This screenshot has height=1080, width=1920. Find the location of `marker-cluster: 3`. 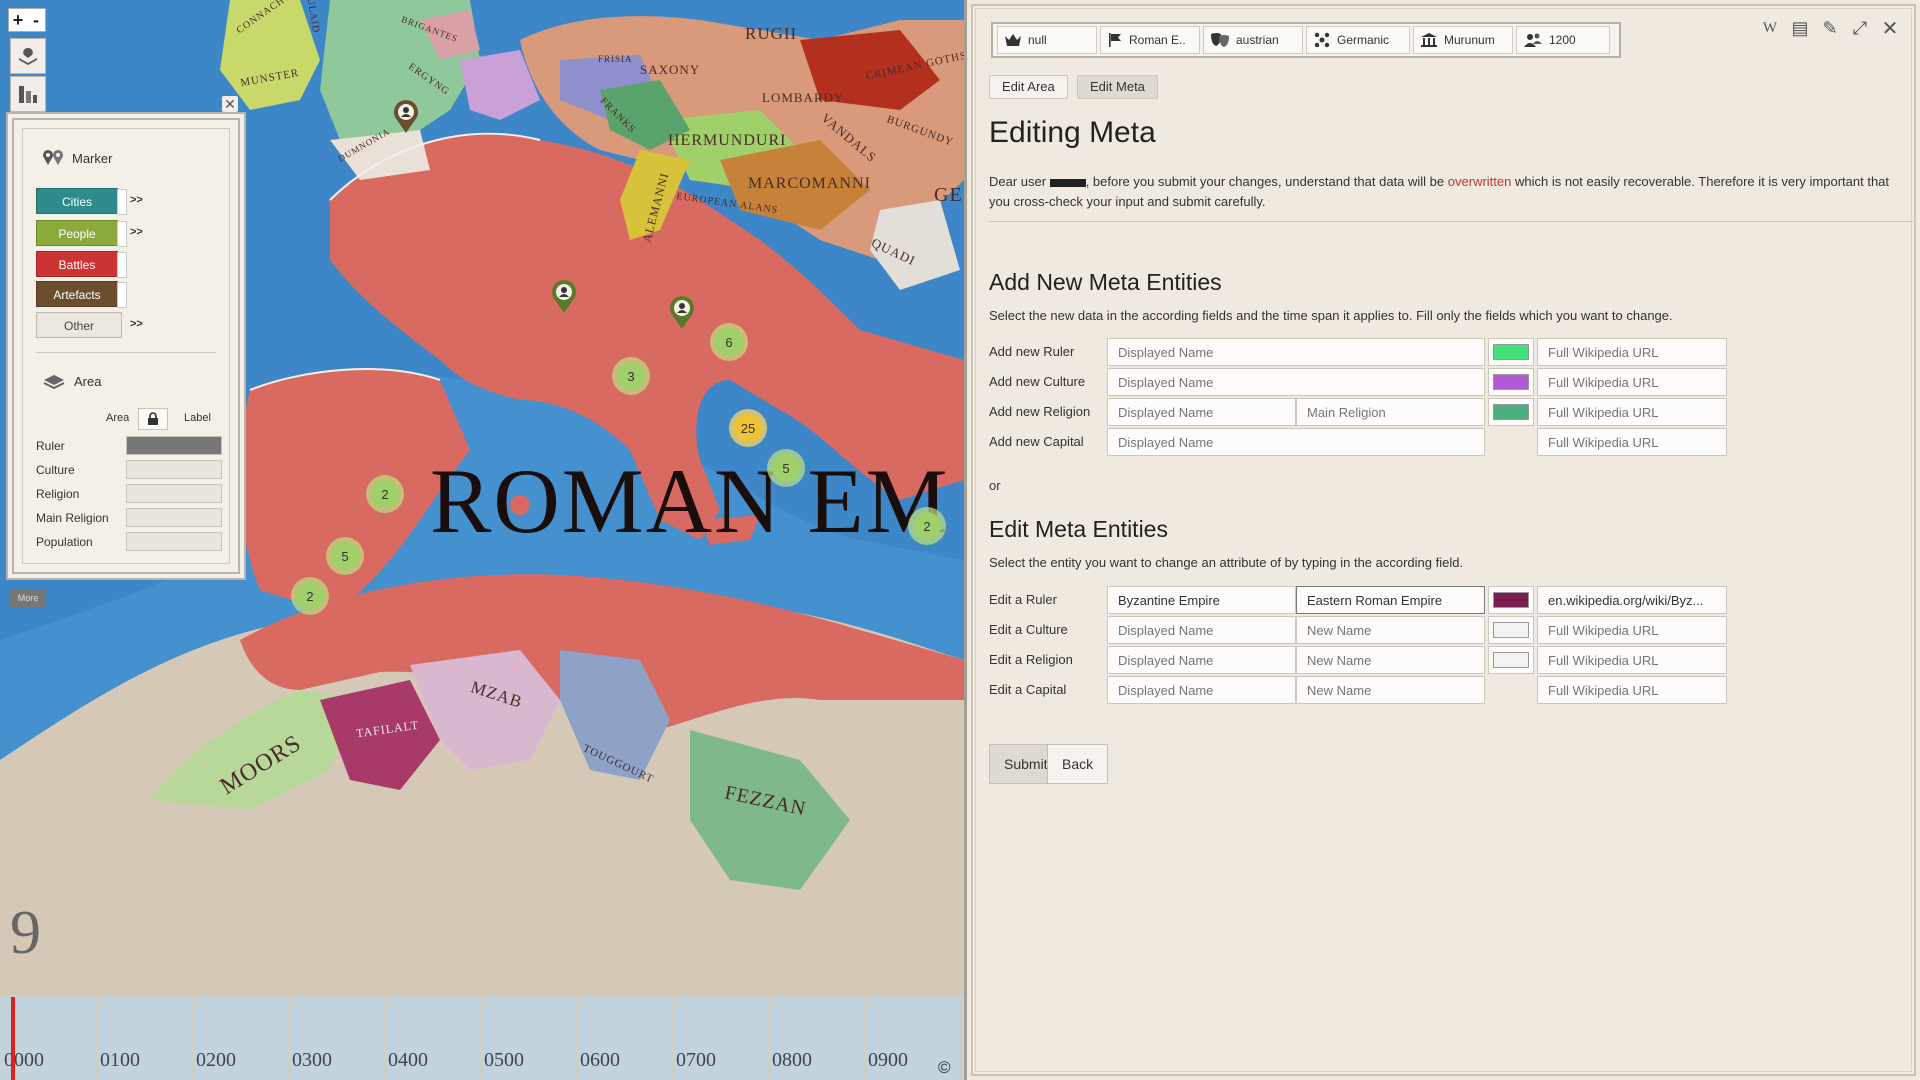

marker-cluster: 3 is located at coordinates (631, 376).